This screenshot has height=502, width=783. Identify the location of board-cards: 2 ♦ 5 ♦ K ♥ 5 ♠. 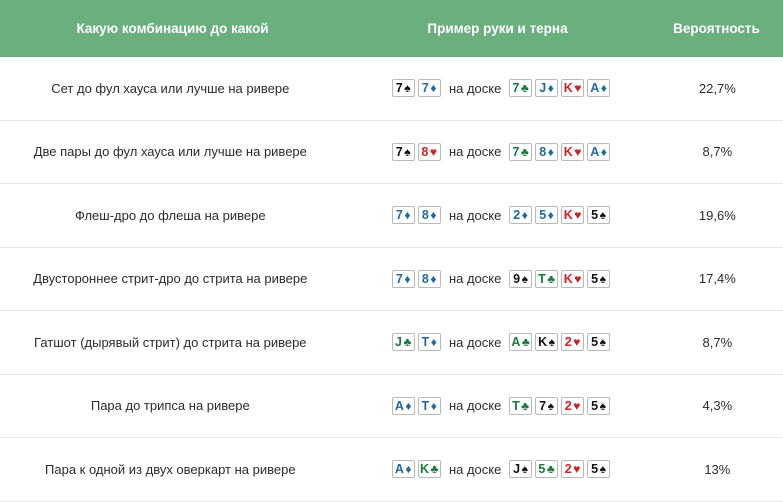
(560, 215).